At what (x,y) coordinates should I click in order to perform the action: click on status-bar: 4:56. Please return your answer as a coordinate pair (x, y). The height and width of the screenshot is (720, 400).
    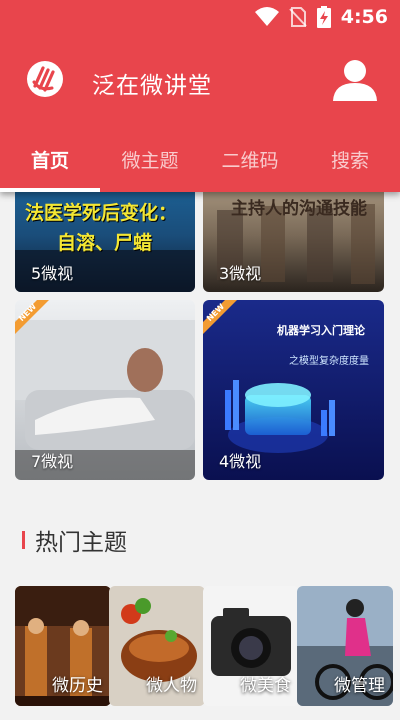
    Looking at the image, I should click on (200, 18).